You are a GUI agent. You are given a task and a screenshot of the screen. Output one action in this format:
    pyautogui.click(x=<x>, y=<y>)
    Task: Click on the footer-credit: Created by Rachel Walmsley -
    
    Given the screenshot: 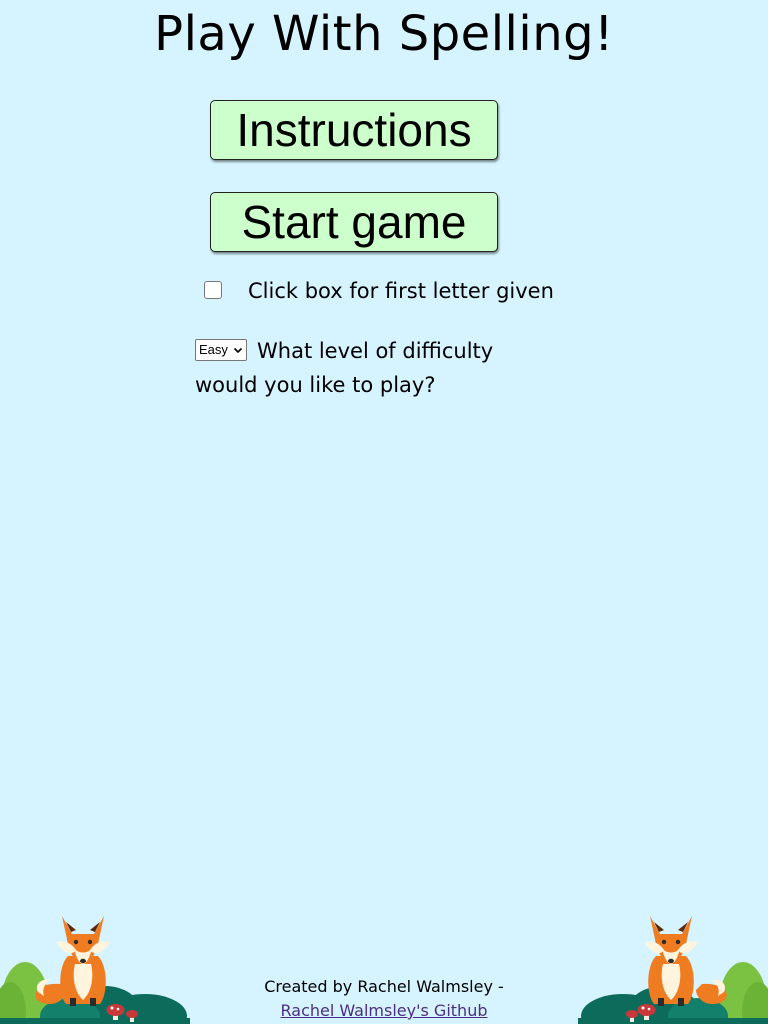 What is the action you would take?
    pyautogui.click(x=384, y=986)
    